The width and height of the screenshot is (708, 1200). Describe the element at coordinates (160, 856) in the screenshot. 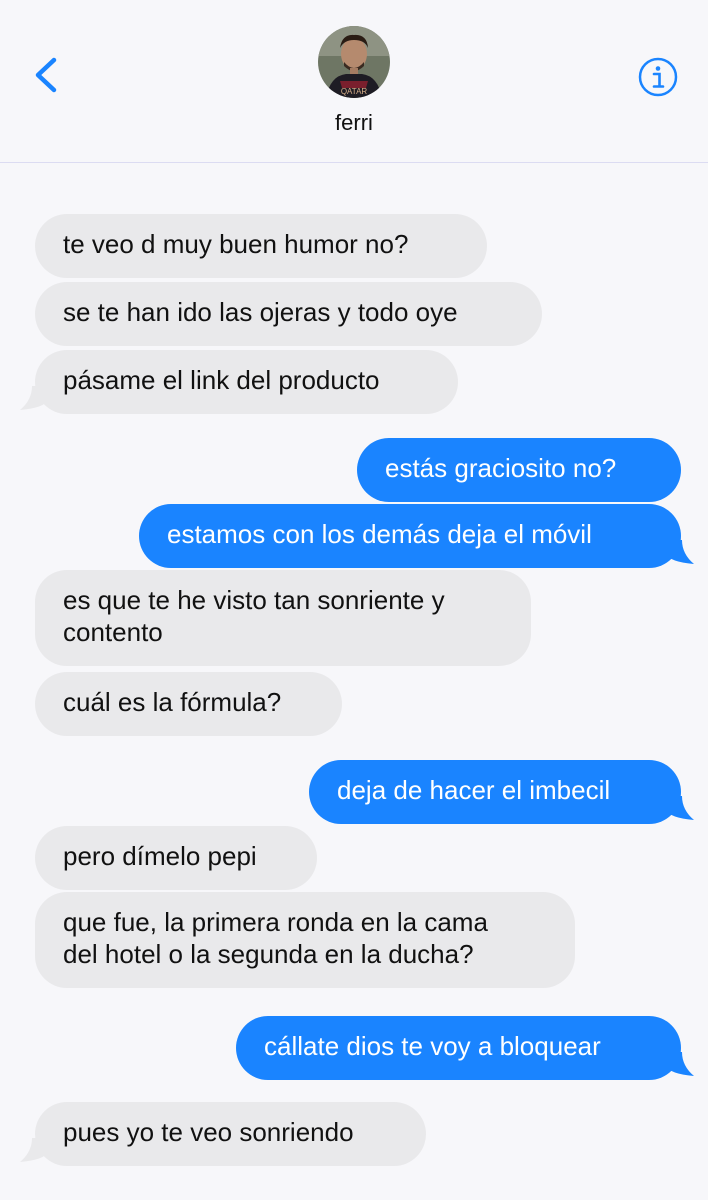

I see `message-text: pero dímelo pepi` at that location.